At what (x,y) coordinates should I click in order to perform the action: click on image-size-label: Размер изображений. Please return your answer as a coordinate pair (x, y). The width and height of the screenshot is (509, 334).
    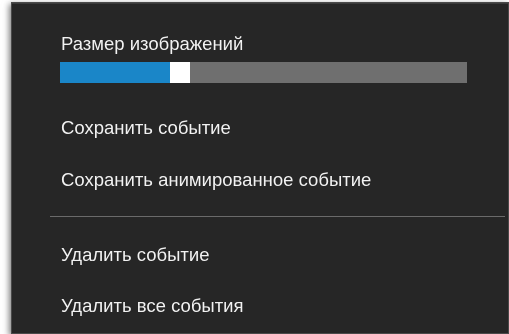
    Looking at the image, I should click on (152, 43).